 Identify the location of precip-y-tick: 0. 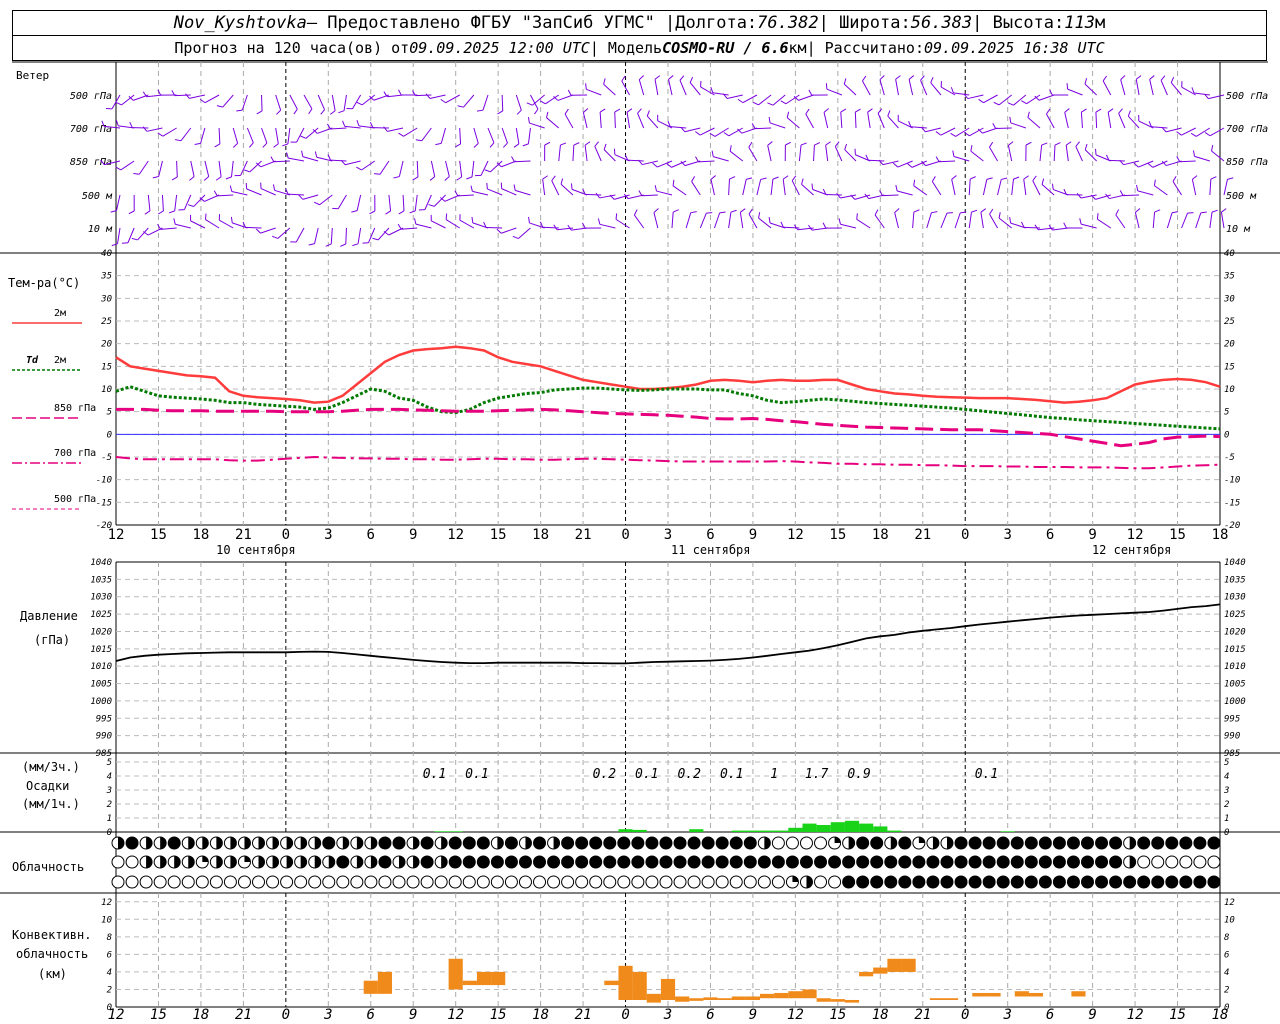
(109, 833).